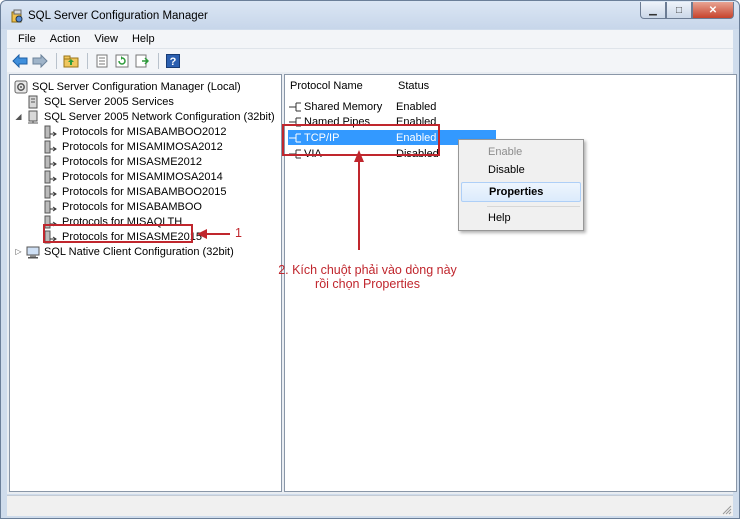  Describe the element at coordinates (367, 270) in the screenshot. I see `annotation-step2-line1: 2. Kích chuột phải vào dòng này` at that location.